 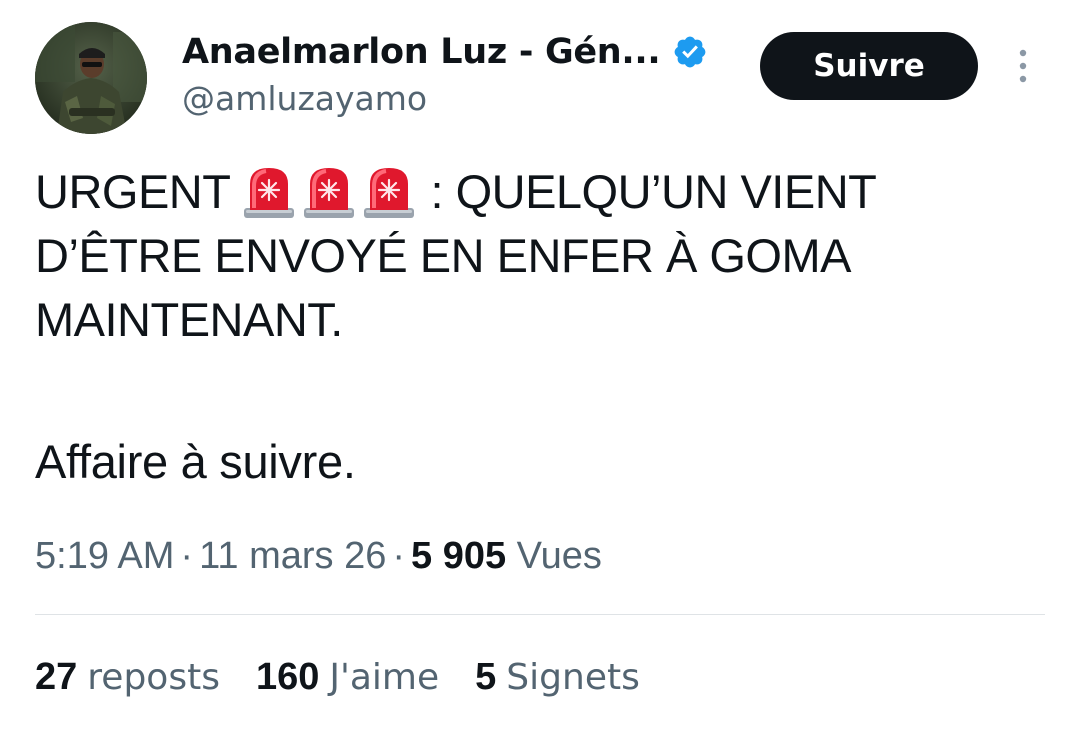 What do you see at coordinates (653, 191) in the screenshot?
I see `tweet-line-1-end: : QUELQU’UN VIENT` at bounding box center [653, 191].